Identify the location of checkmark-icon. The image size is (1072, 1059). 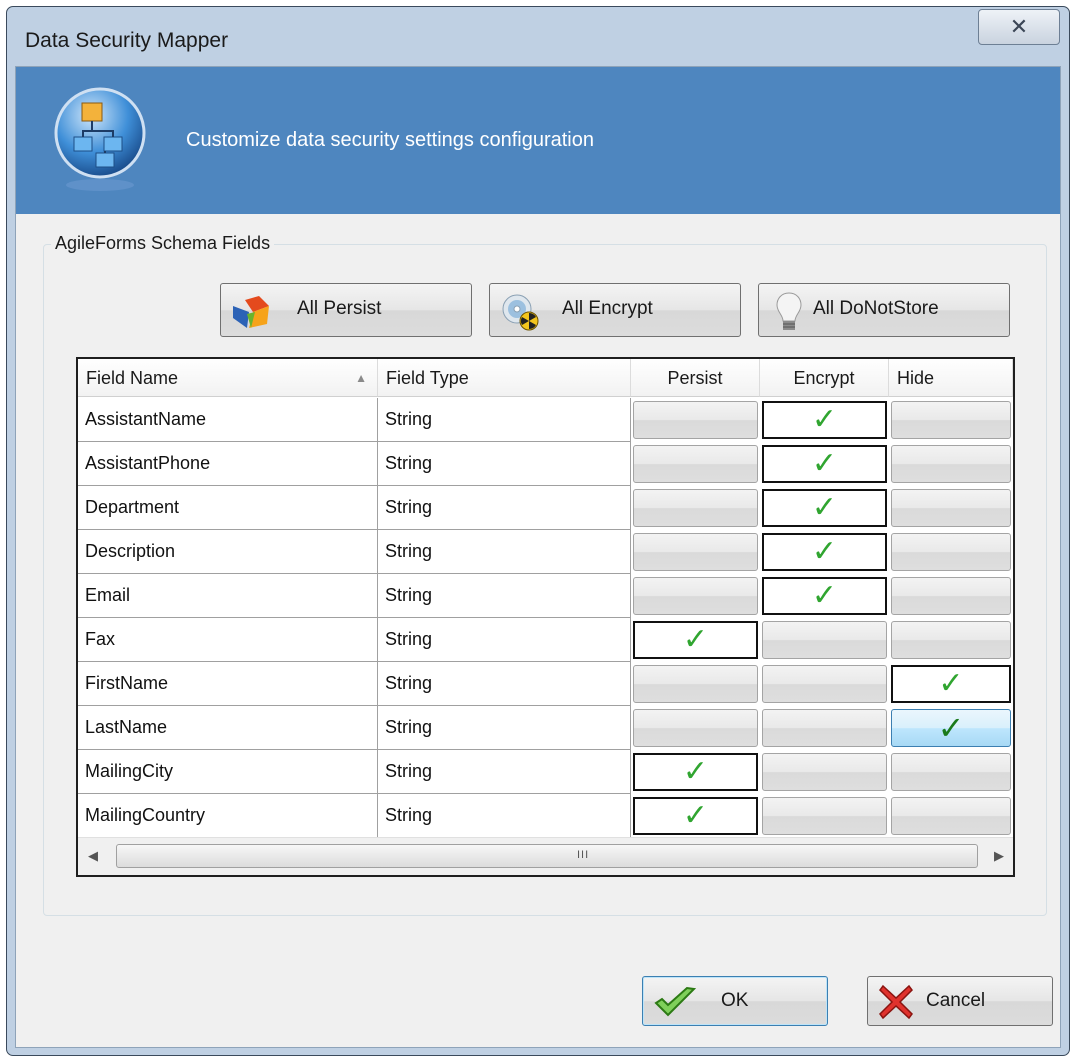
(675, 1001).